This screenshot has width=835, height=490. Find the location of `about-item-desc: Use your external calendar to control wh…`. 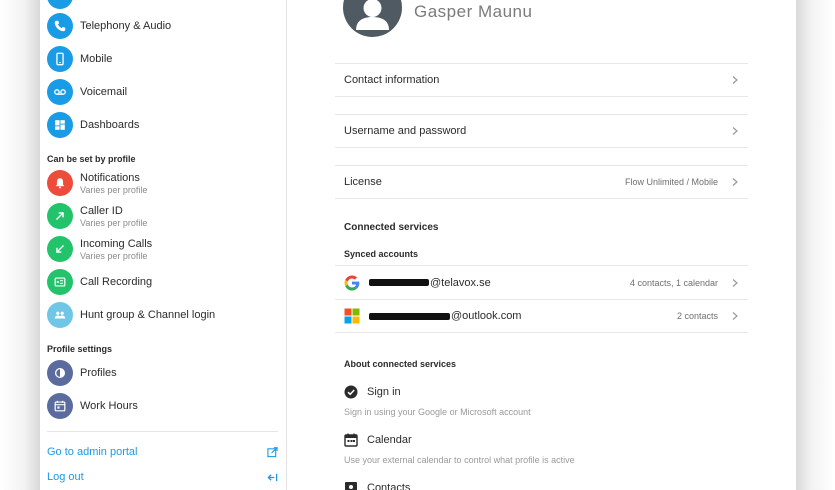

about-item-desc: Use your external calendar to control wh… is located at coordinates (459, 460).